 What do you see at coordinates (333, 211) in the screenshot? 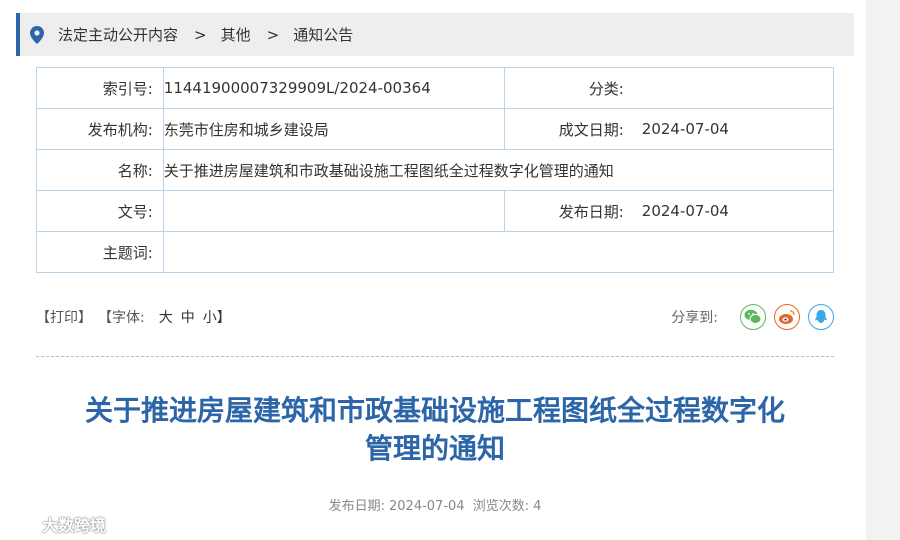
I see `docno-value` at bounding box center [333, 211].